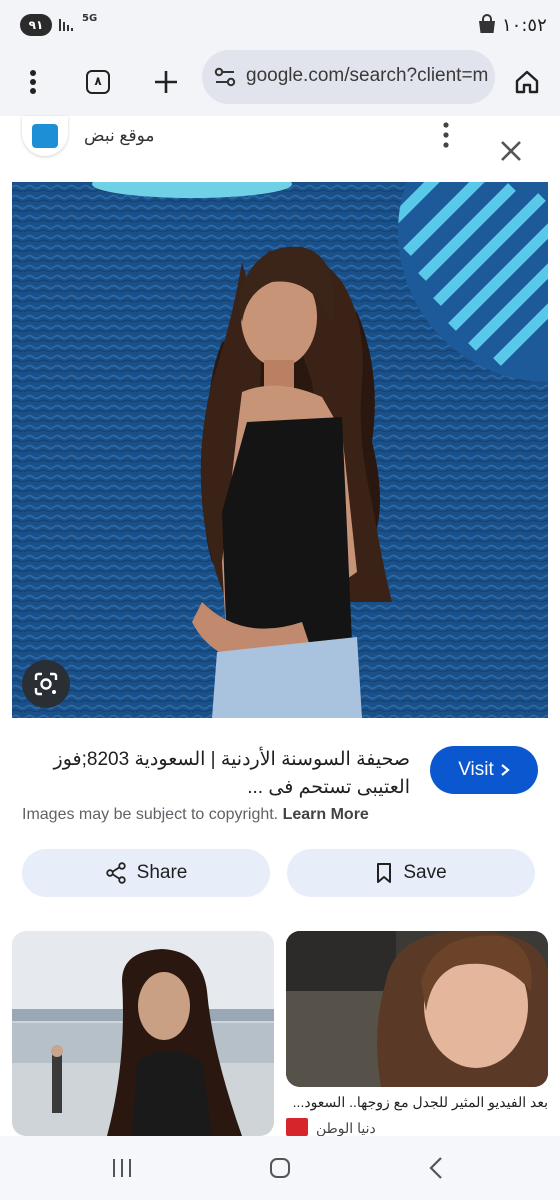  I want to click on tabs-button: ٨, so click(98, 82).